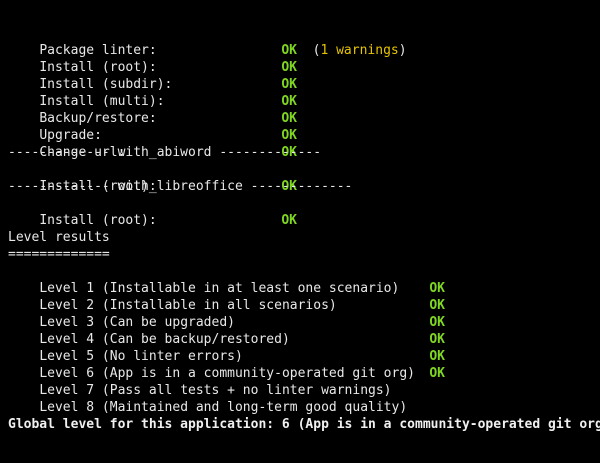 The height and width of the screenshot is (463, 600). What do you see at coordinates (152, 109) in the screenshot?
I see `test-row-backup-restore: Backup/restore: OK` at bounding box center [152, 109].